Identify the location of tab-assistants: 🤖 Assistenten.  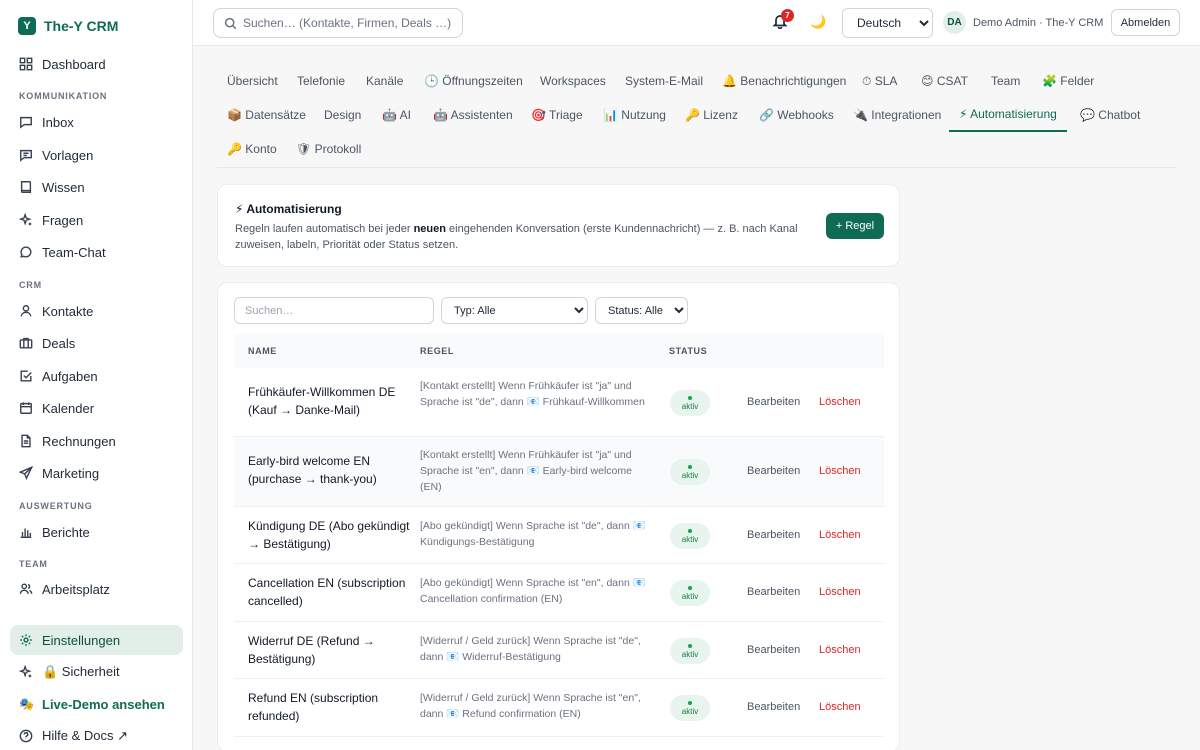
(473, 115).